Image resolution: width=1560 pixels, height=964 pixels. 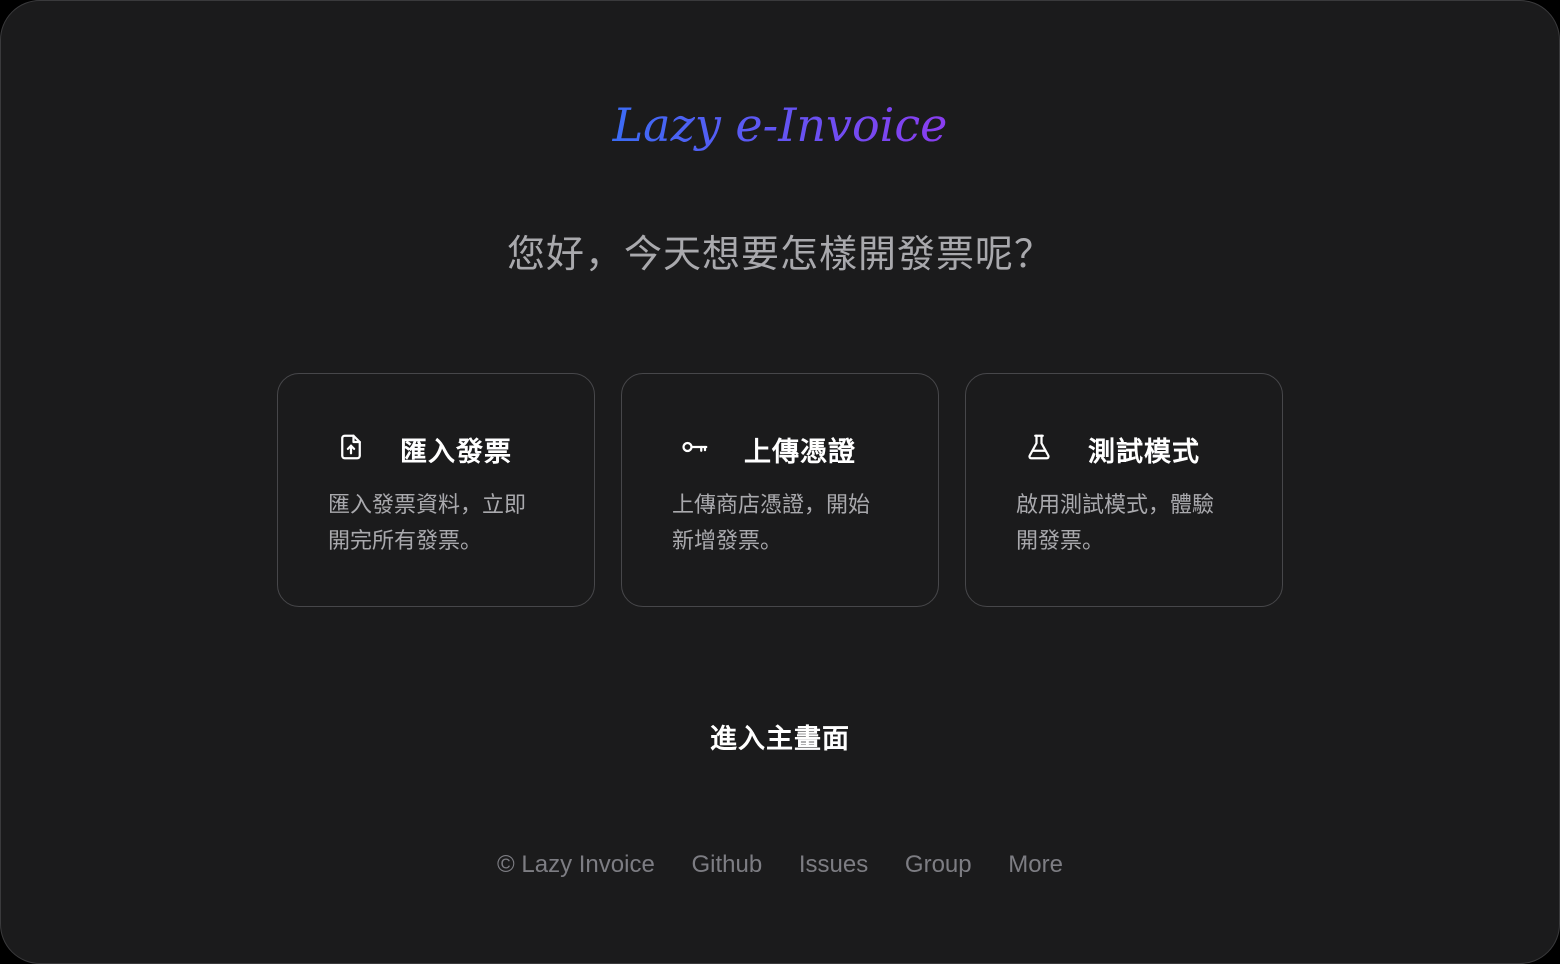 What do you see at coordinates (1060, 541) in the screenshot?
I see `card-description-line: 開發票。` at bounding box center [1060, 541].